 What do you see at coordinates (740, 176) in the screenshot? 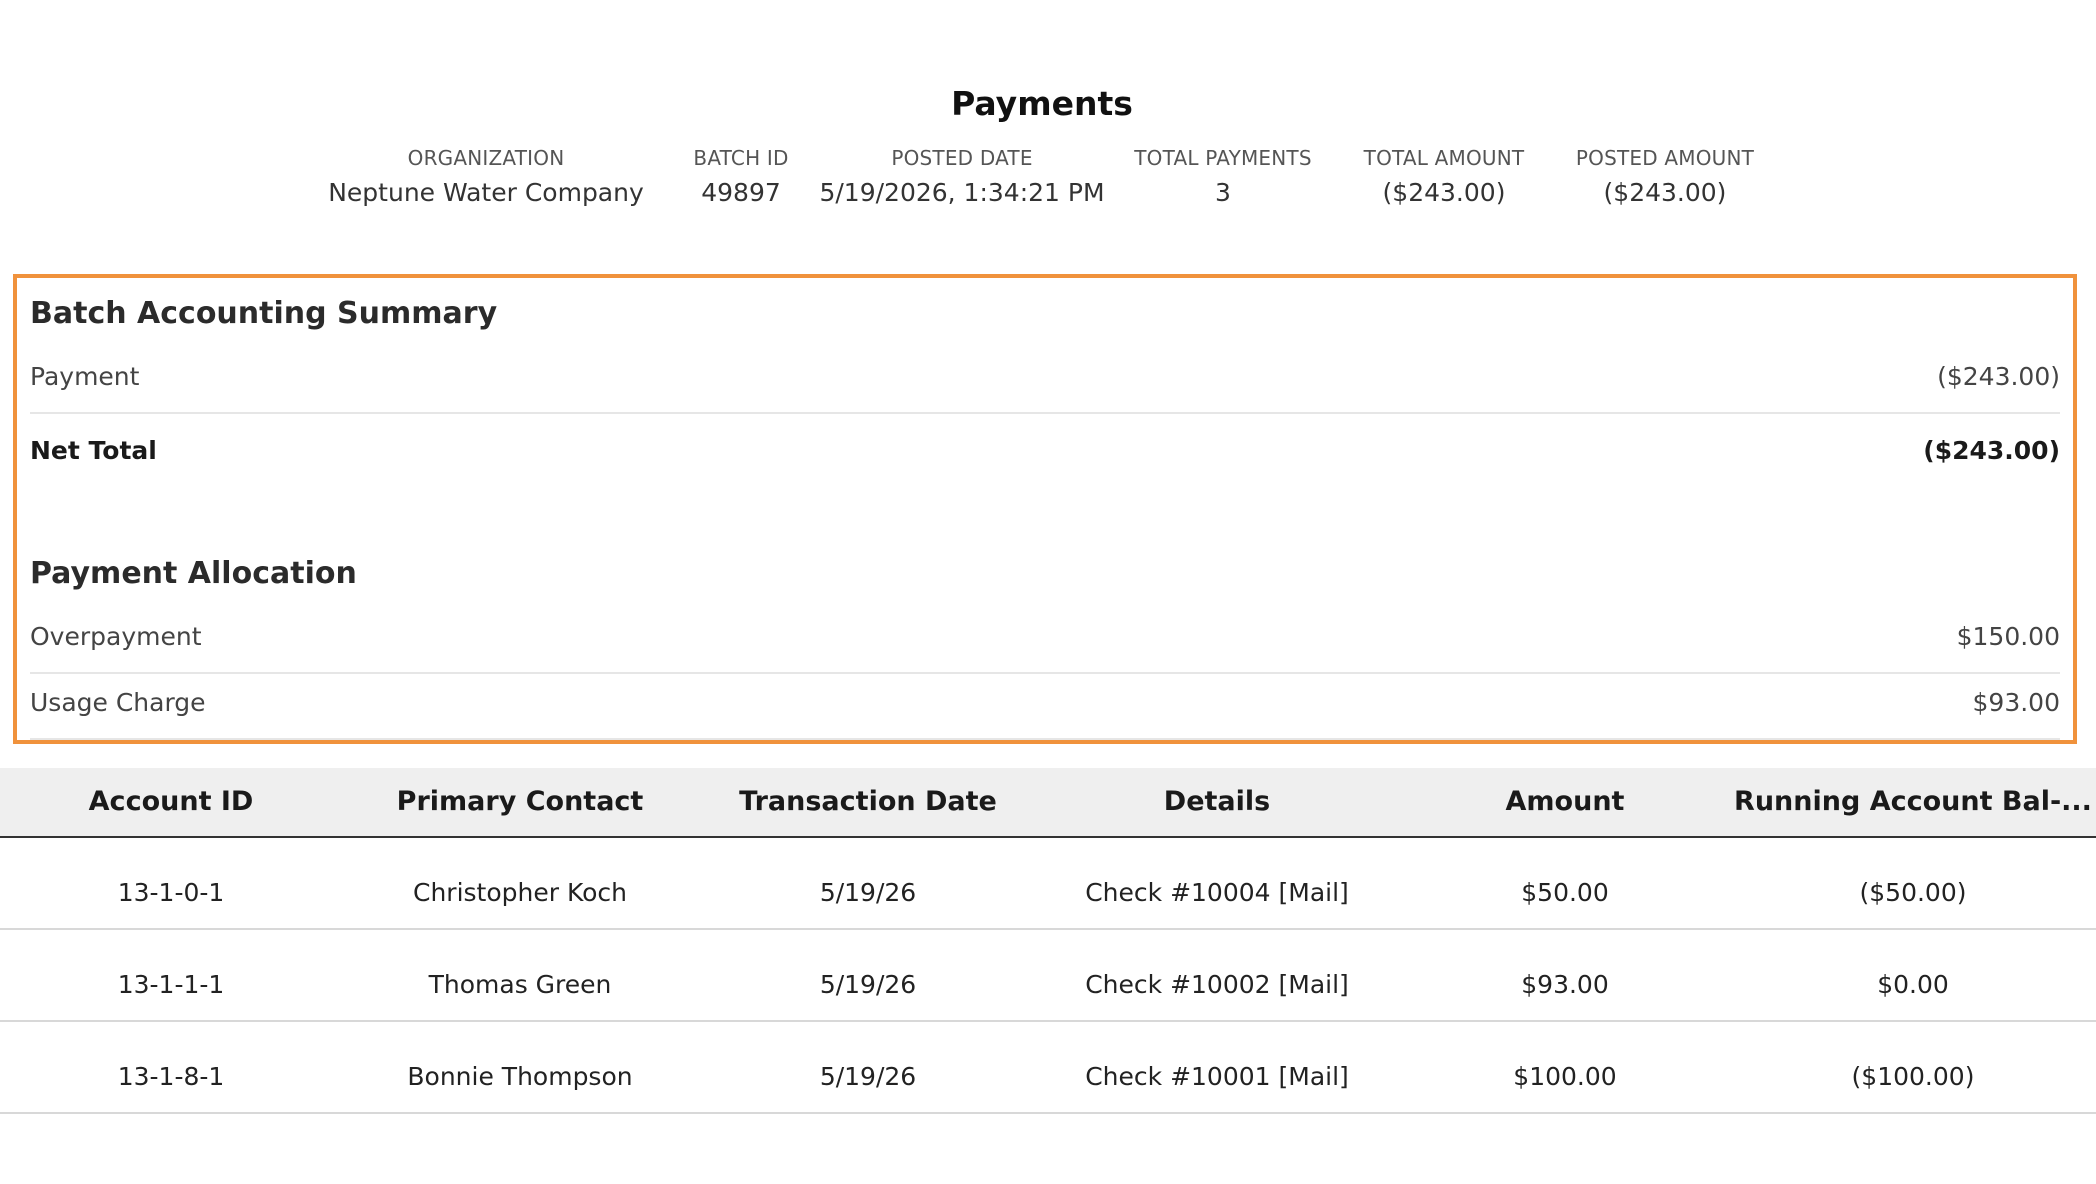
I see `meta-batch-id: BATCH ID 49897` at bounding box center [740, 176].